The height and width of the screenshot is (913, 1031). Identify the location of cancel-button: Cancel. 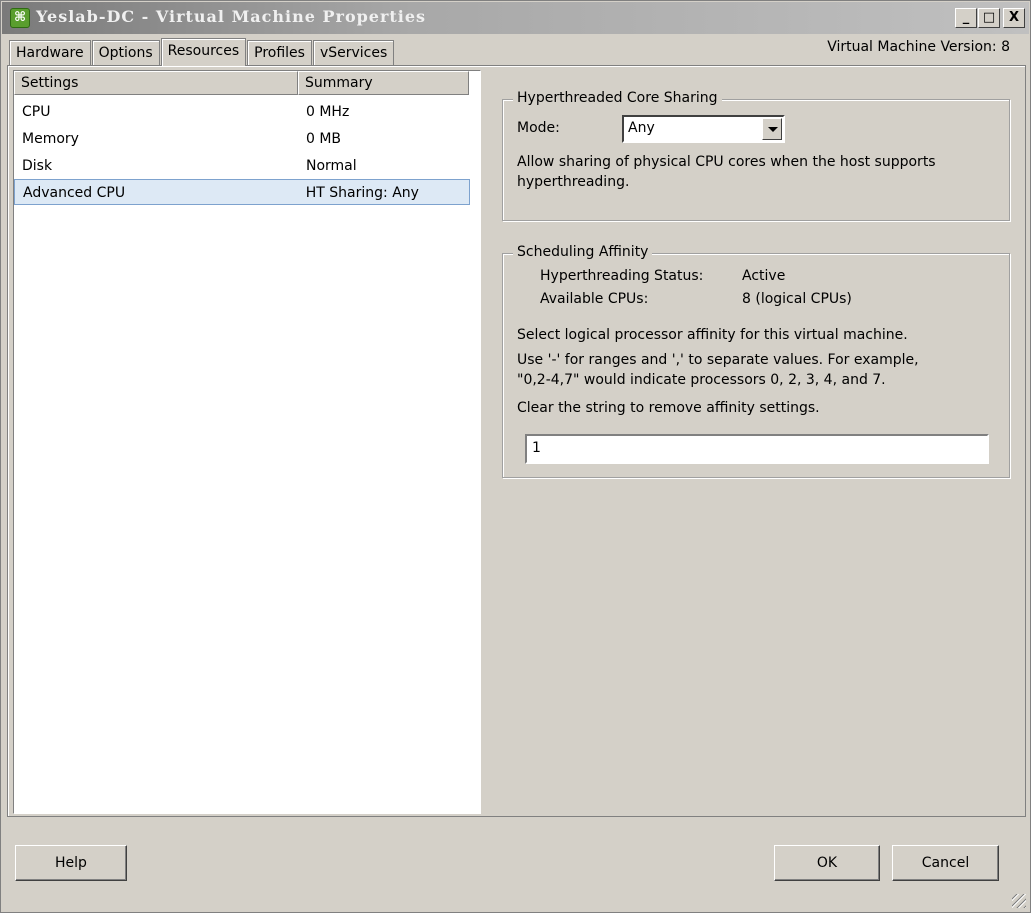
(945, 863).